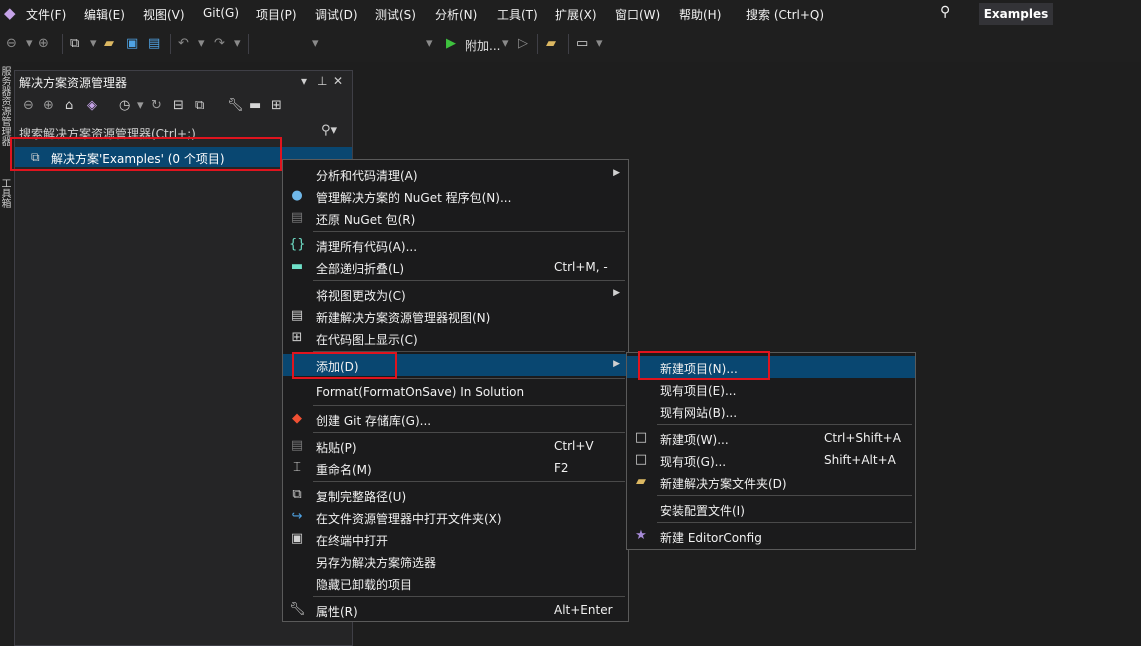 The height and width of the screenshot is (646, 1141). I want to click on home-icon: ⌂, so click(69, 105).